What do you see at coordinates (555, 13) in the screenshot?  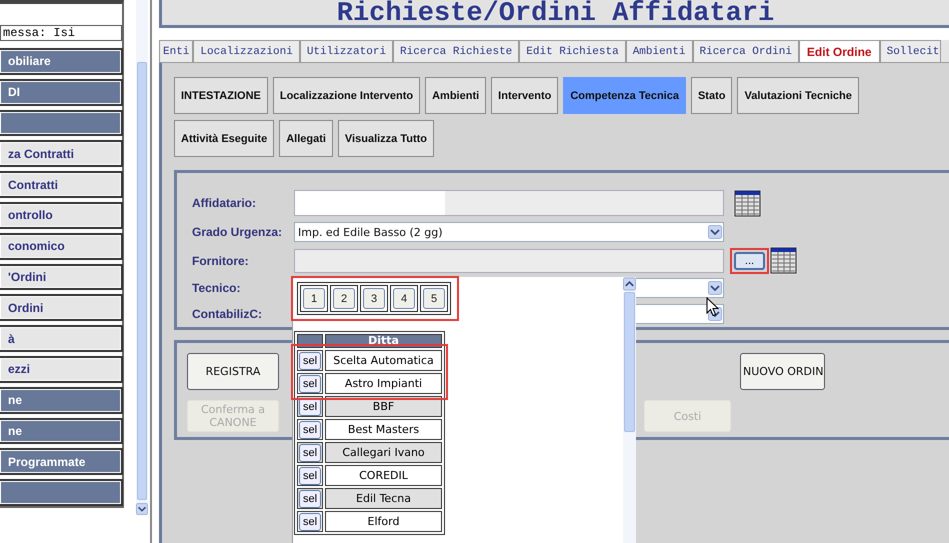 I see `page-title: Richieste/Ordini Affidatari` at bounding box center [555, 13].